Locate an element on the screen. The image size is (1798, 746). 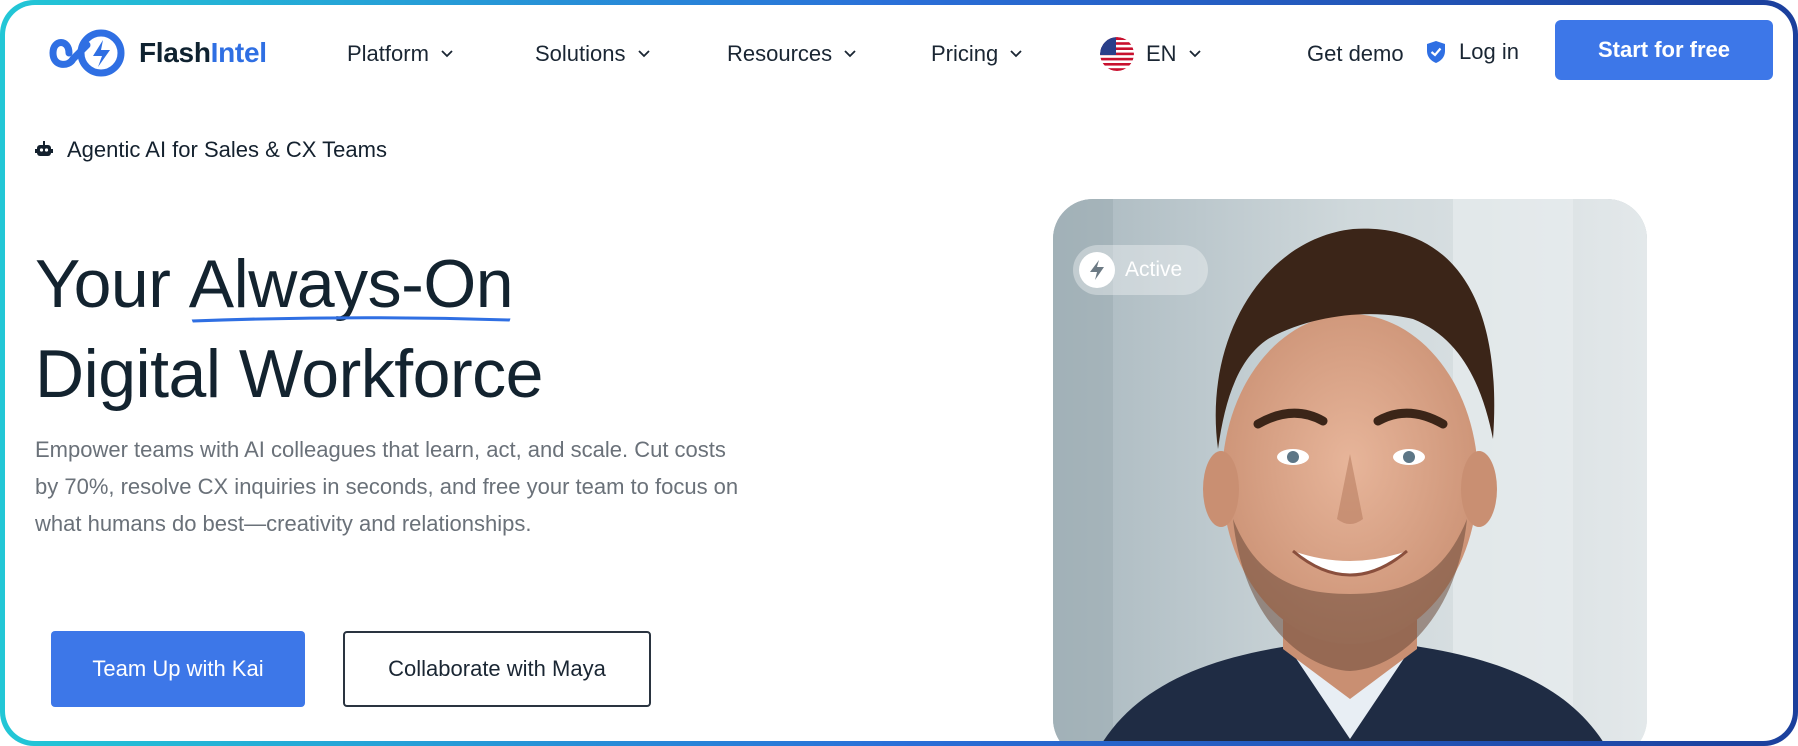
hero-title-line2: Digital Workforce is located at coordinates (289, 373).